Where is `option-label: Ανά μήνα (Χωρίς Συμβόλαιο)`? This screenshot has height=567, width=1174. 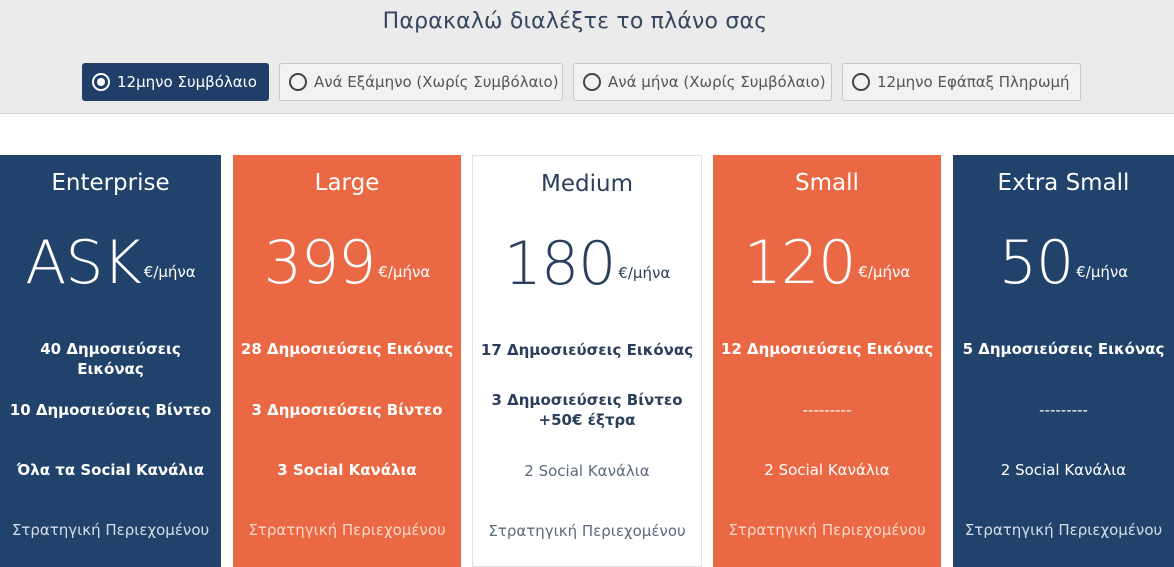
option-label: Ανά μήνα (Χωρίς Συμβόλαιο) is located at coordinates (717, 82).